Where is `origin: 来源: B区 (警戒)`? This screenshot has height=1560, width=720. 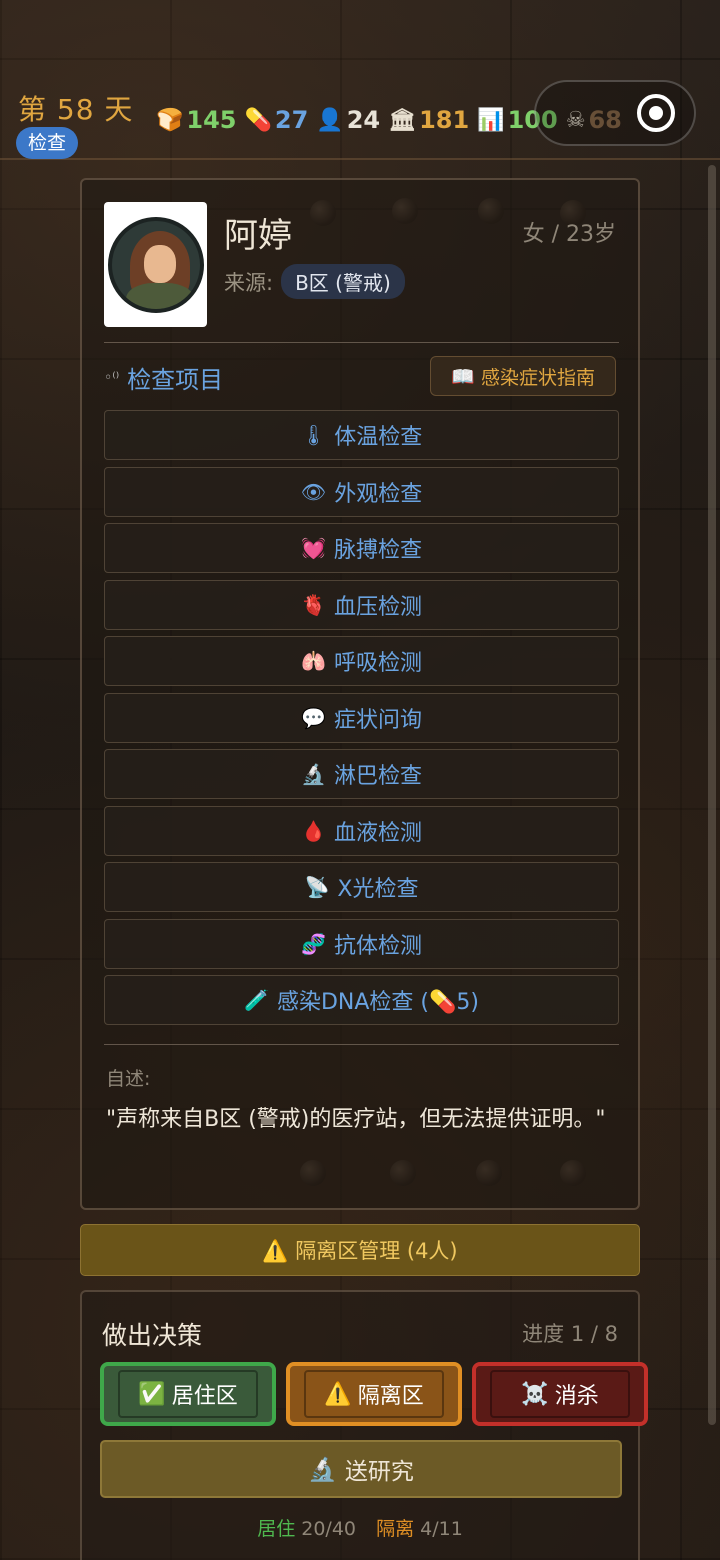
origin: 来源: B区 (警戒) is located at coordinates (314, 281).